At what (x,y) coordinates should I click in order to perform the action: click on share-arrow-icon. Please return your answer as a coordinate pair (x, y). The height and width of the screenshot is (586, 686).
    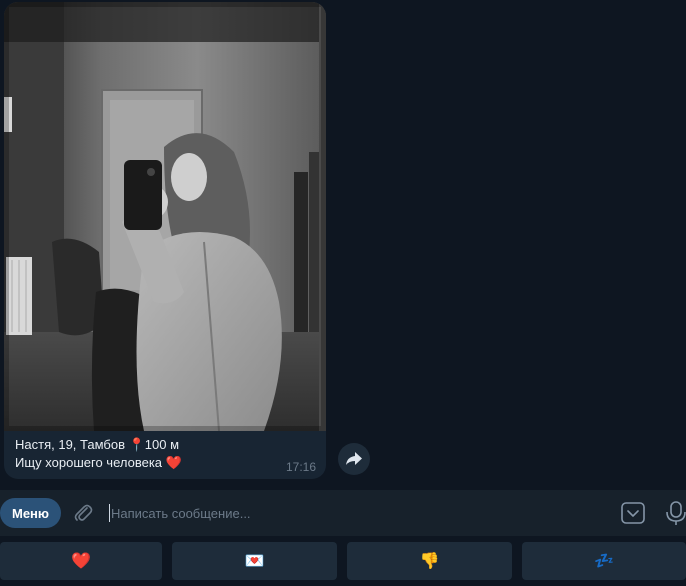
    Looking at the image, I should click on (354, 458).